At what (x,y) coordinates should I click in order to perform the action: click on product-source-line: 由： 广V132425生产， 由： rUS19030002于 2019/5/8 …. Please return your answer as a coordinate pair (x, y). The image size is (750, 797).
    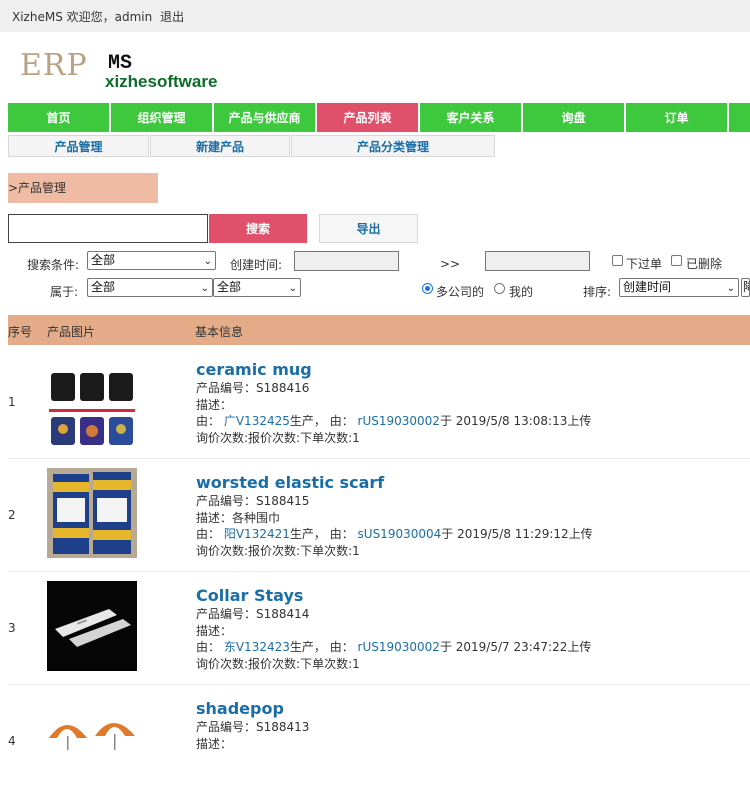
    Looking at the image, I should click on (393, 420).